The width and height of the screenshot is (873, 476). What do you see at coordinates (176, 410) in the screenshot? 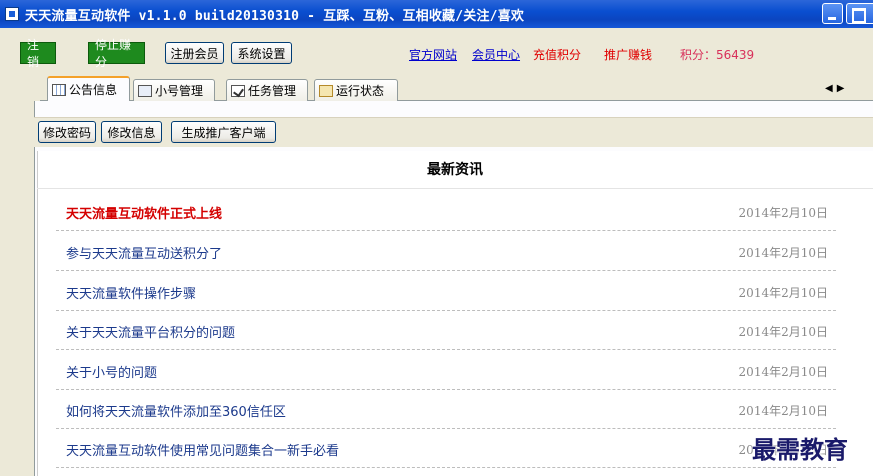
I see `news-title: 如何将天天流量软件添加至360信任区` at bounding box center [176, 410].